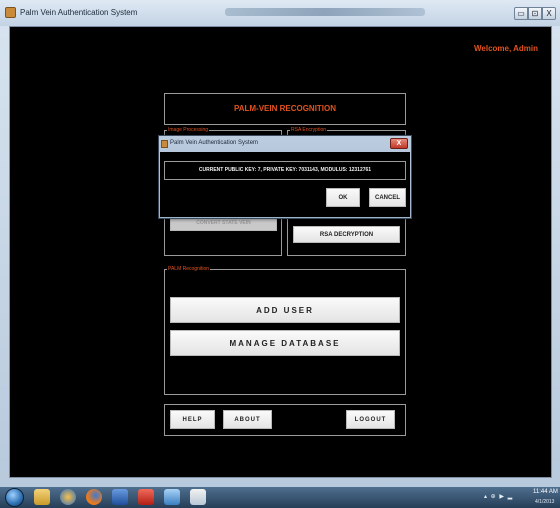 The width and height of the screenshot is (560, 508). What do you see at coordinates (198, 497) in the screenshot?
I see `notepad-icon` at bounding box center [198, 497].